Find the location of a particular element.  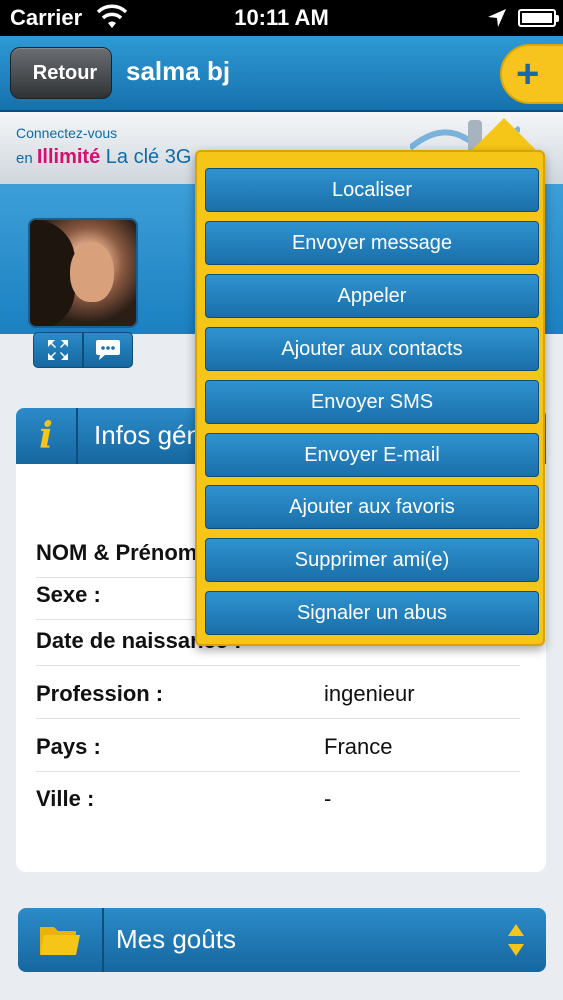

menu-item-add-favorite: Ajouter aux favoris is located at coordinates (372, 507).